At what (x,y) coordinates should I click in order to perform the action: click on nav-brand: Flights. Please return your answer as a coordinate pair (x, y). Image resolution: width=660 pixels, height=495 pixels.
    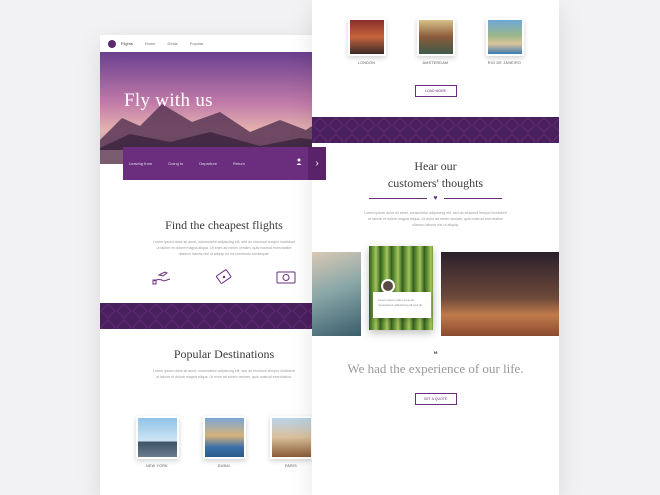
    Looking at the image, I should click on (127, 43).